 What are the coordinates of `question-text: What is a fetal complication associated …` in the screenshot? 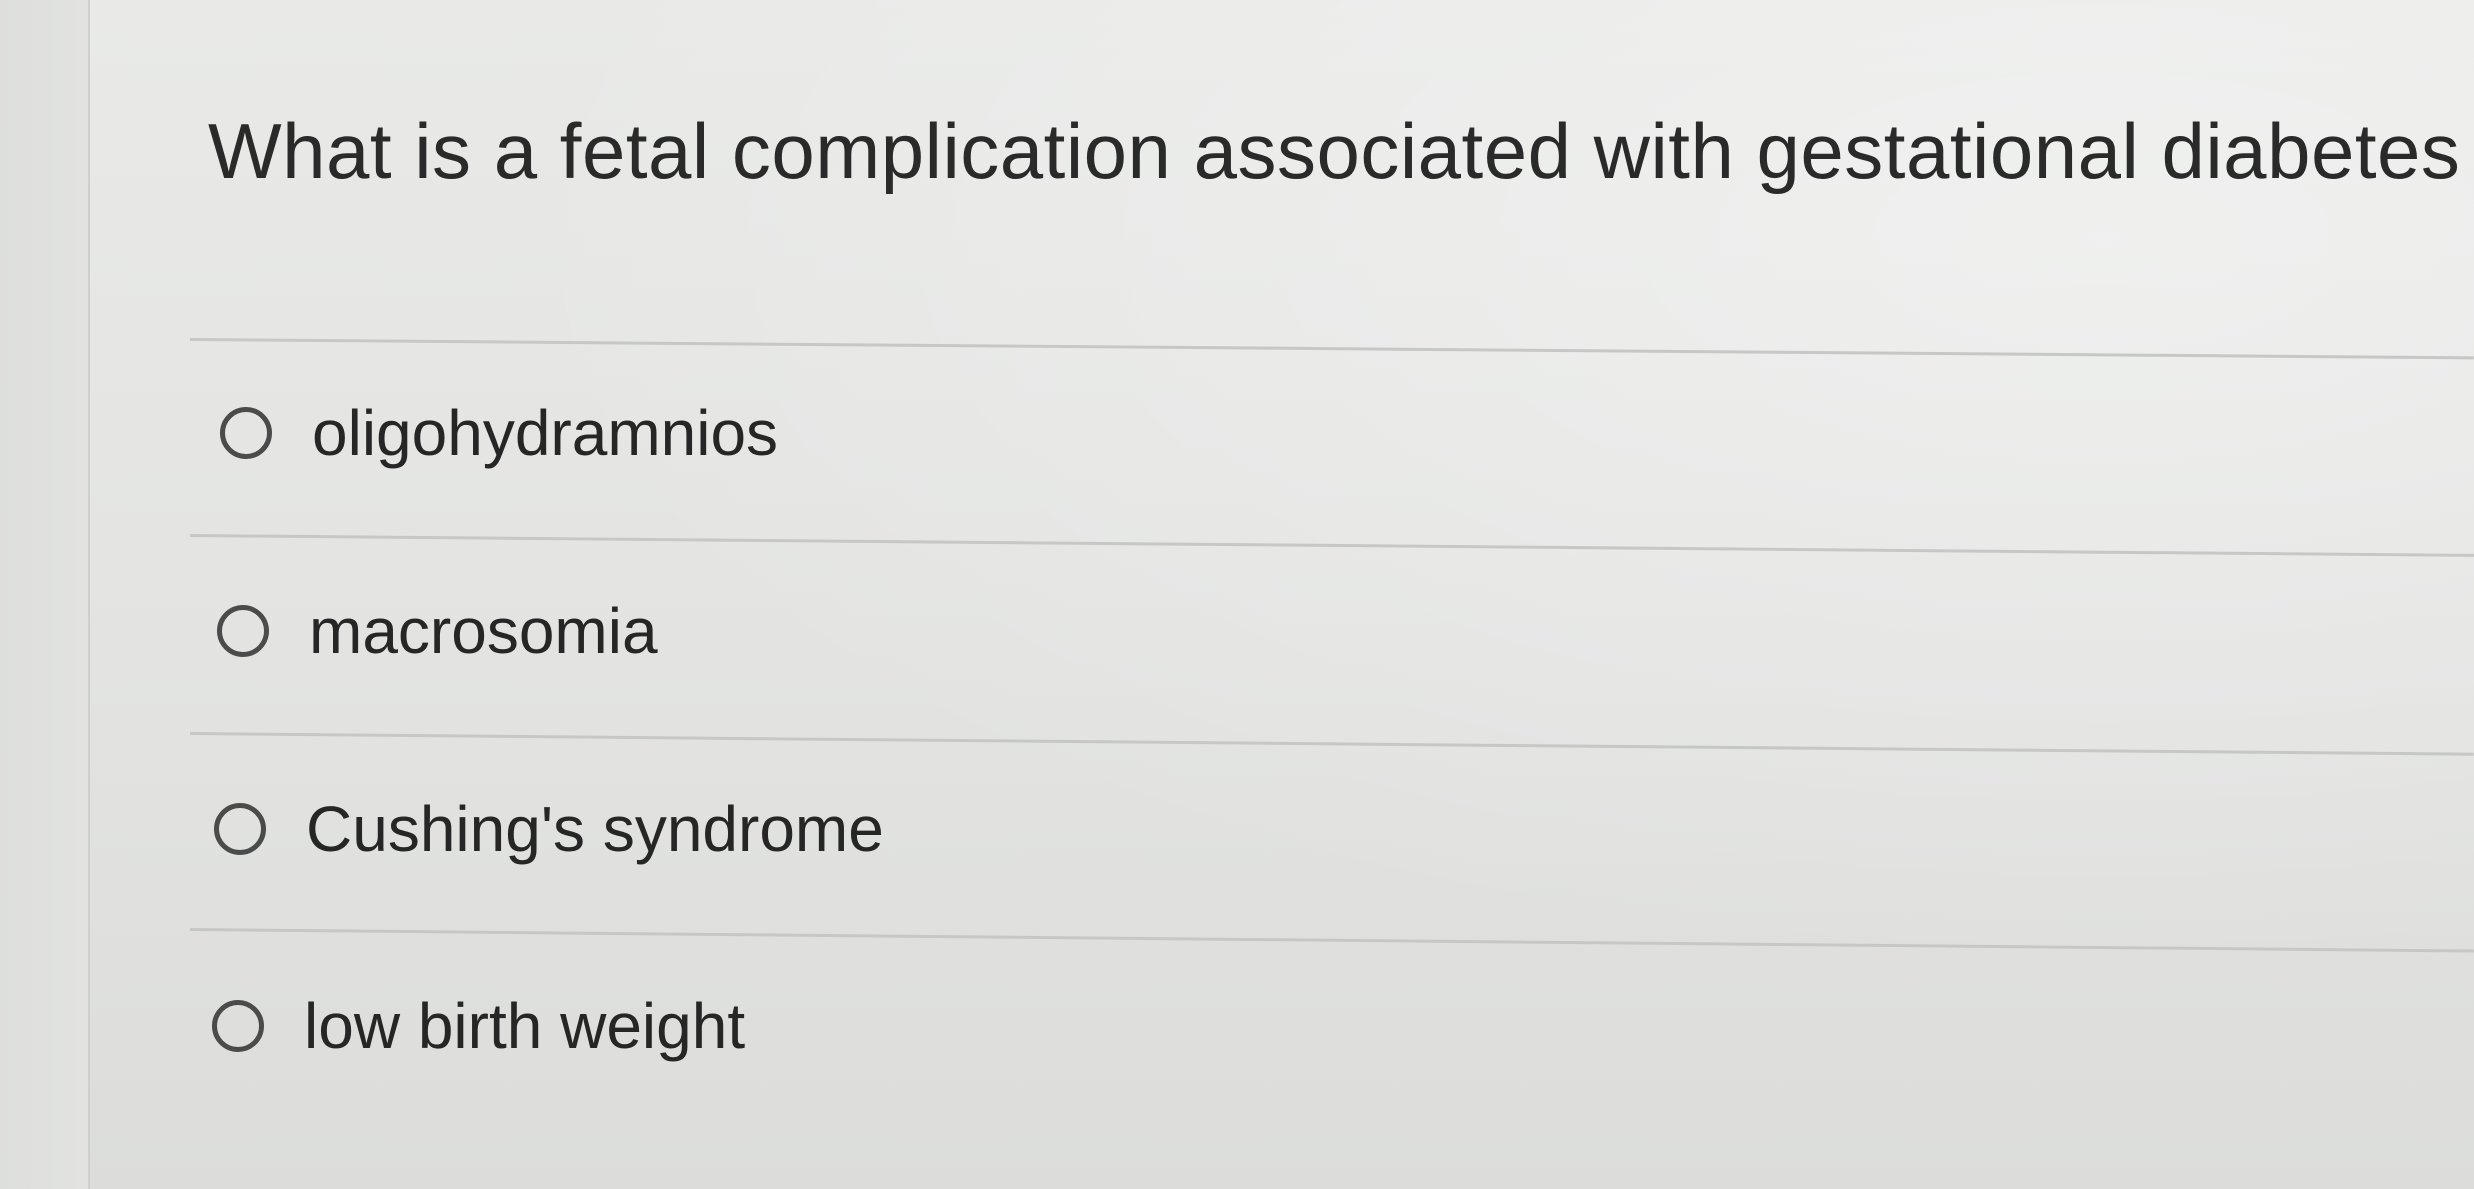 It's located at (1334, 151).